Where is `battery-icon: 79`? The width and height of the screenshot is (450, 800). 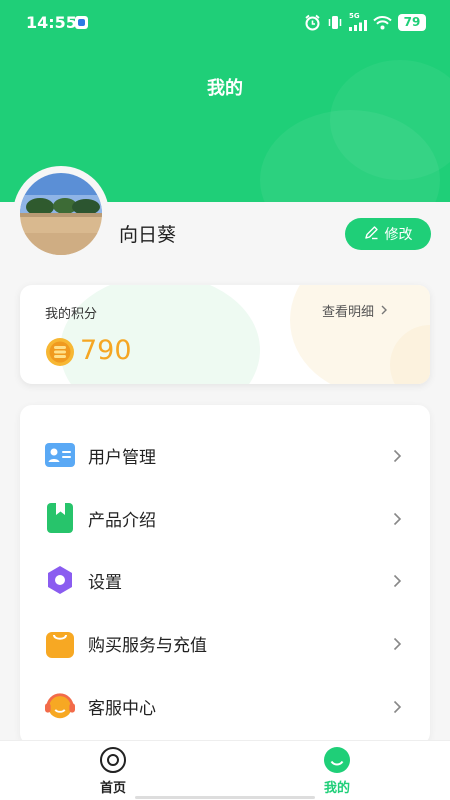
battery-icon: 79 is located at coordinates (412, 22).